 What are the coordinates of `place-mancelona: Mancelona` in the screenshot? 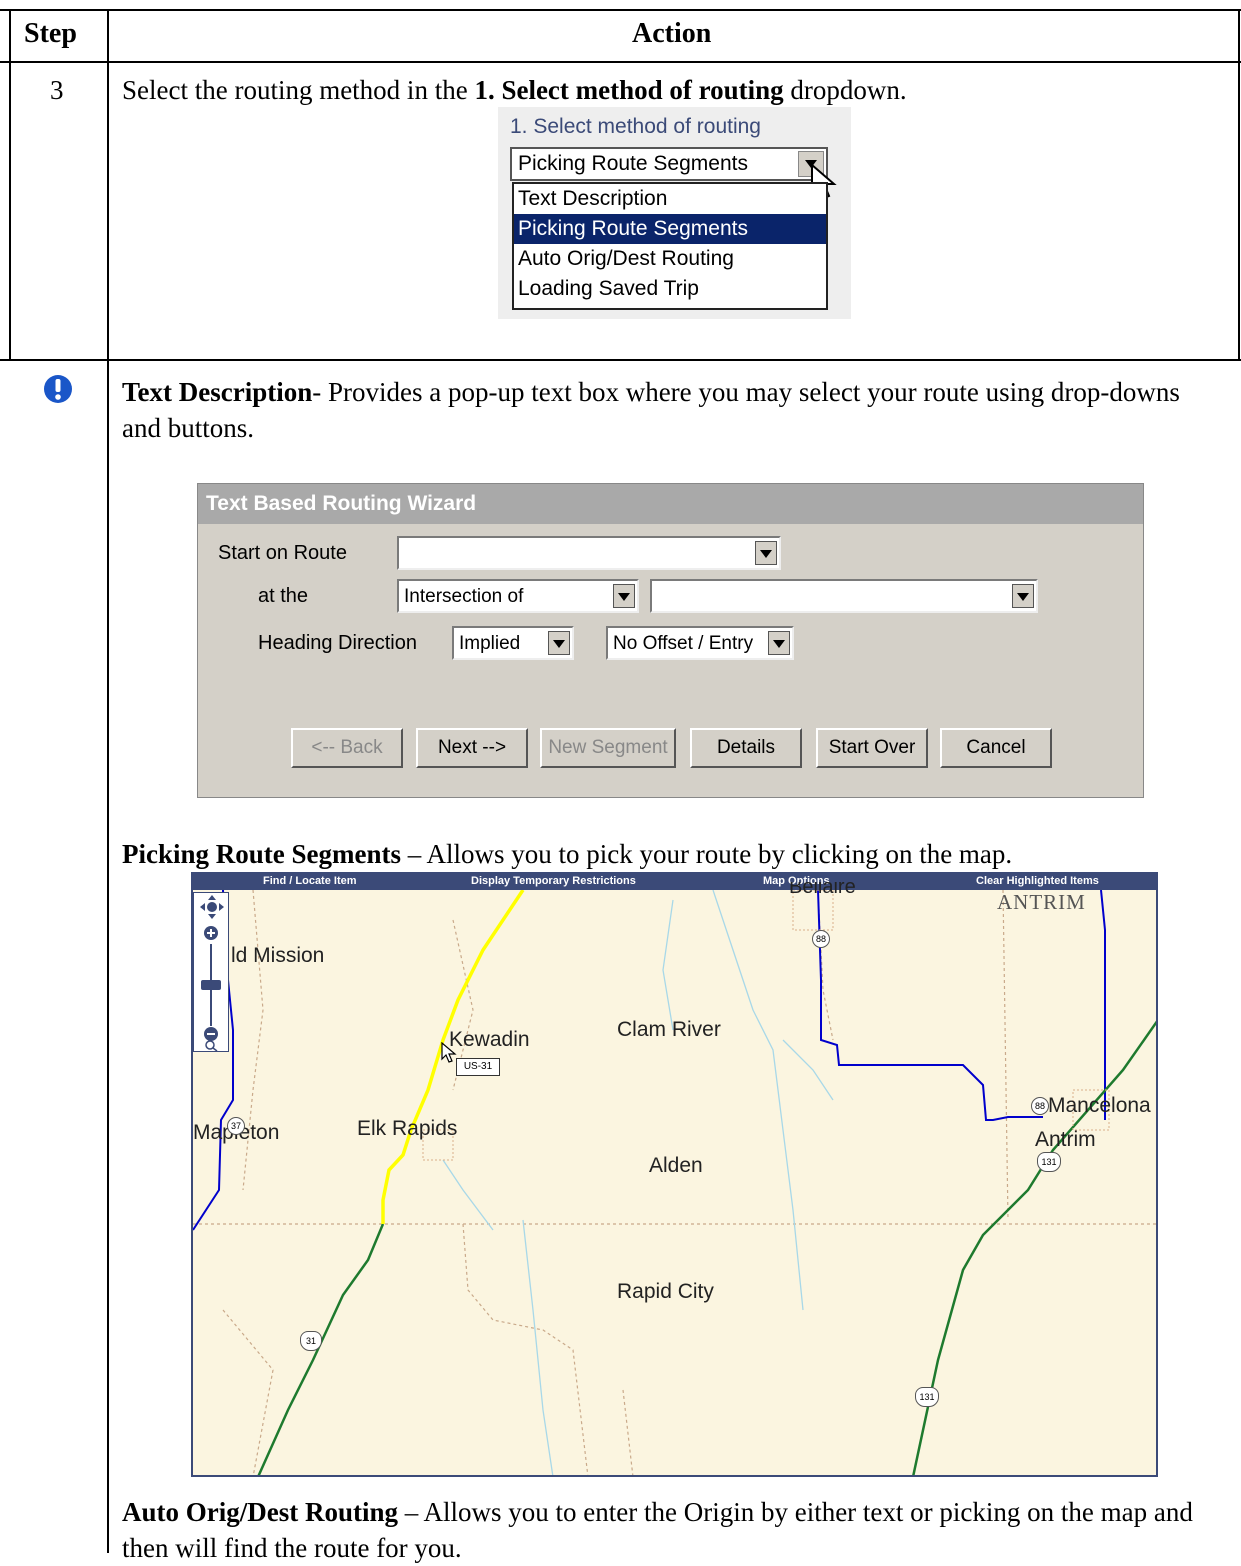 It's located at (1099, 1105).